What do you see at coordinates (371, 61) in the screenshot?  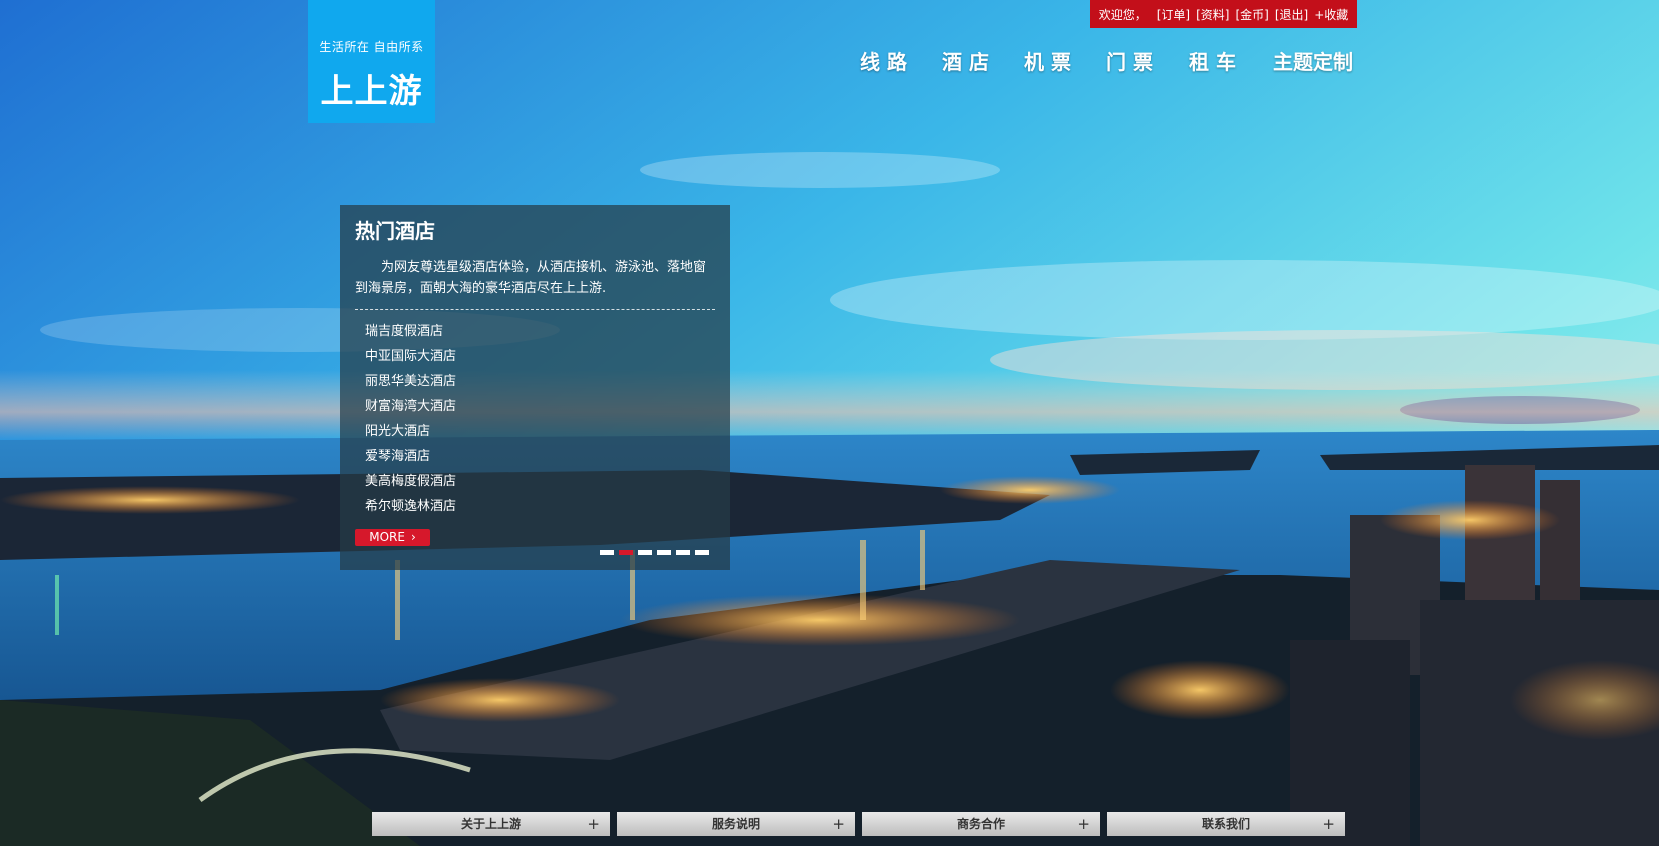 I see `site-logo: 生活所在 自由所系 上上游` at bounding box center [371, 61].